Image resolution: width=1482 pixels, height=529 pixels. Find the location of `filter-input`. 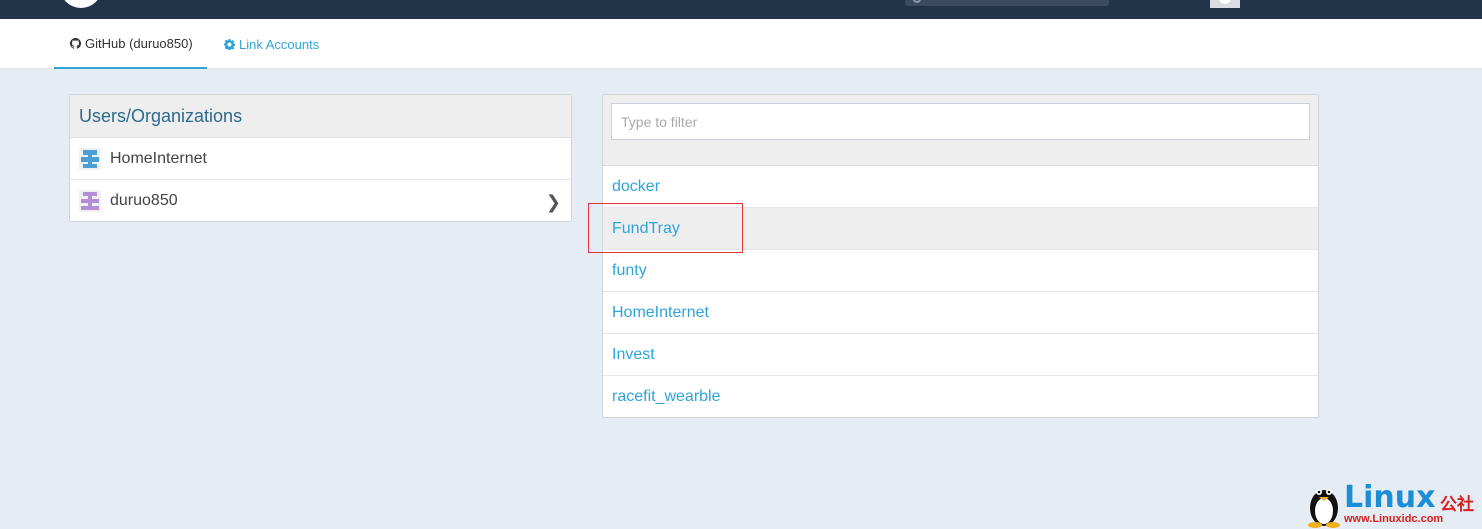

filter-input is located at coordinates (960, 121).